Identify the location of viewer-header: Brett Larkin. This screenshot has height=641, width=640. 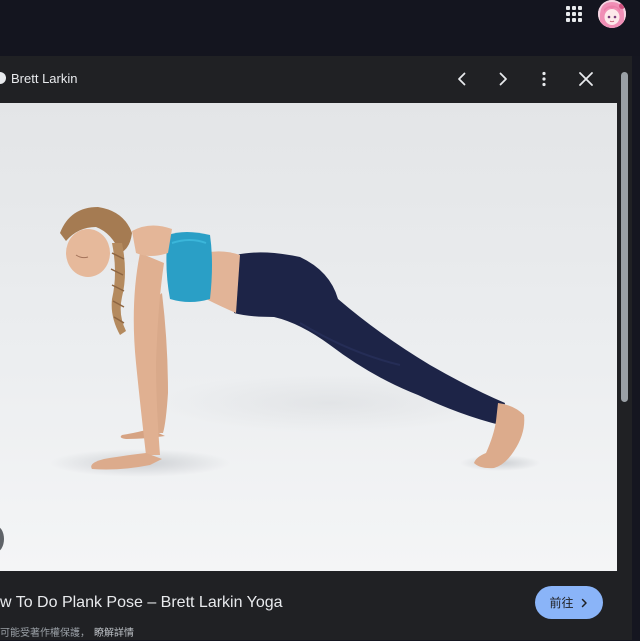
(308, 79).